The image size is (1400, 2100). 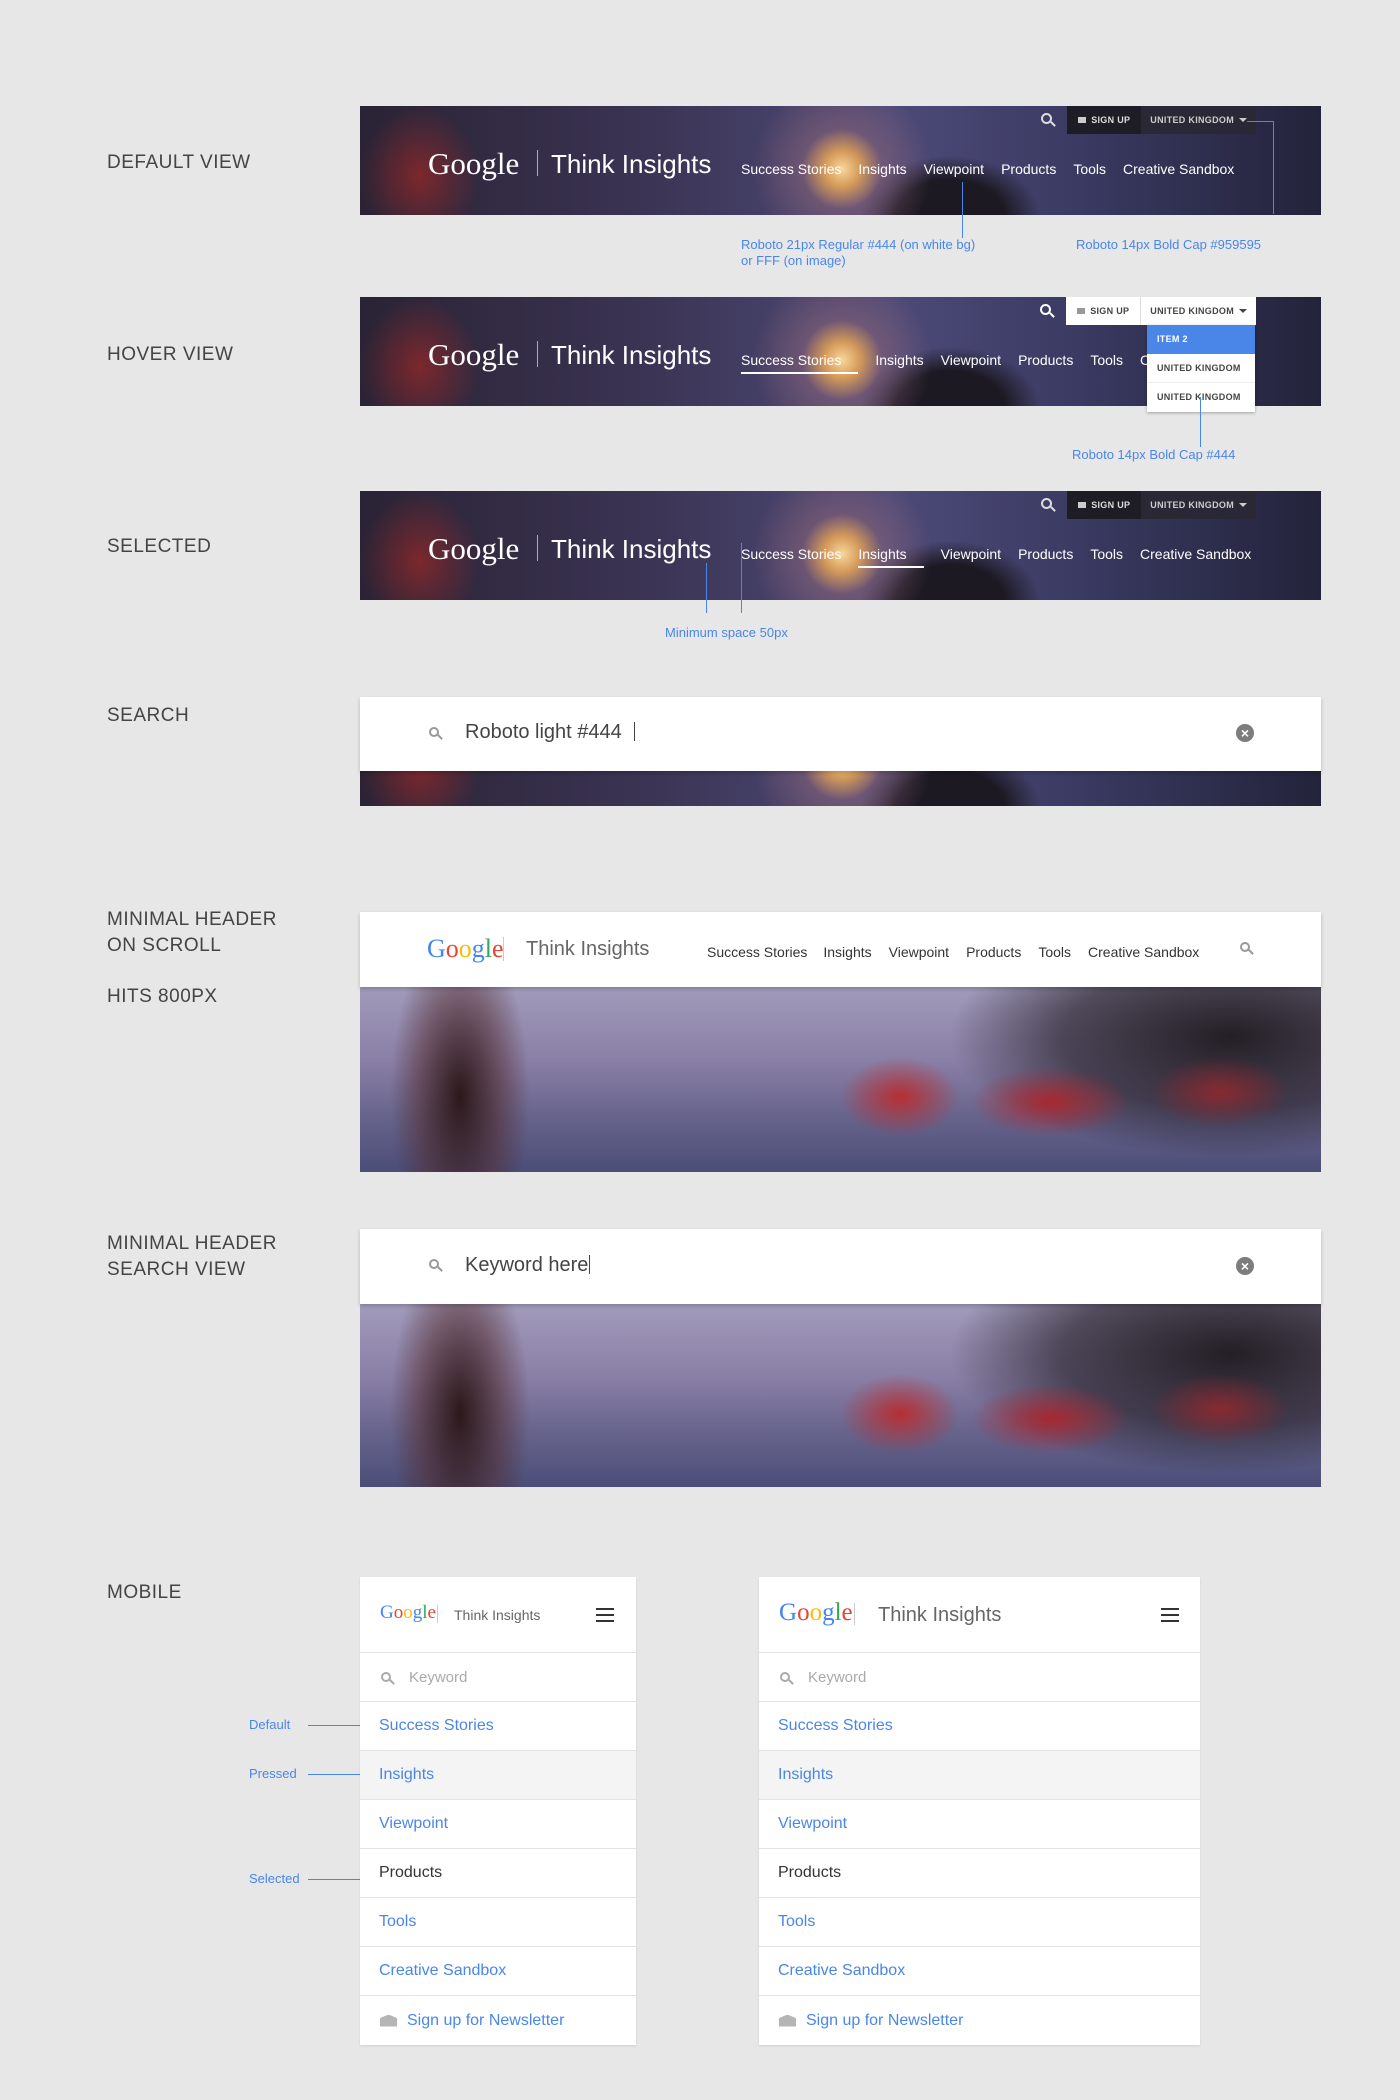 What do you see at coordinates (1154, 454) in the screenshot?
I see `annotation-dropdown-font: Roboto 14px Bold Cap #444` at bounding box center [1154, 454].